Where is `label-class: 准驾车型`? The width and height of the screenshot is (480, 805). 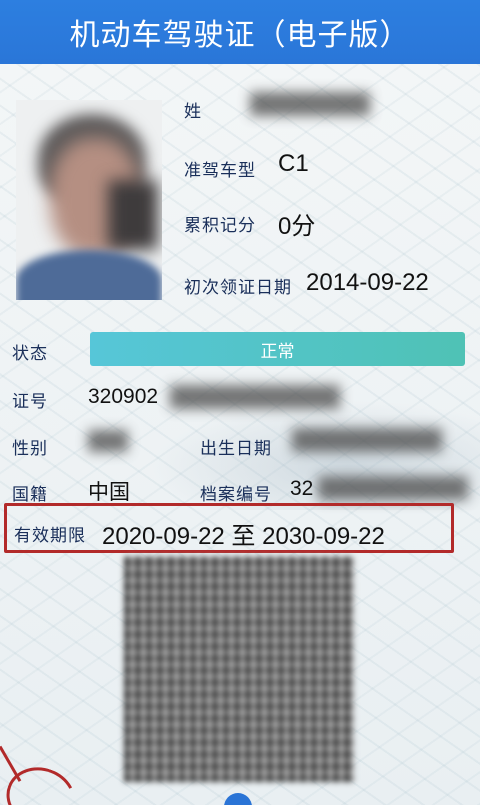 label-class: 准驾车型 is located at coordinates (220, 171).